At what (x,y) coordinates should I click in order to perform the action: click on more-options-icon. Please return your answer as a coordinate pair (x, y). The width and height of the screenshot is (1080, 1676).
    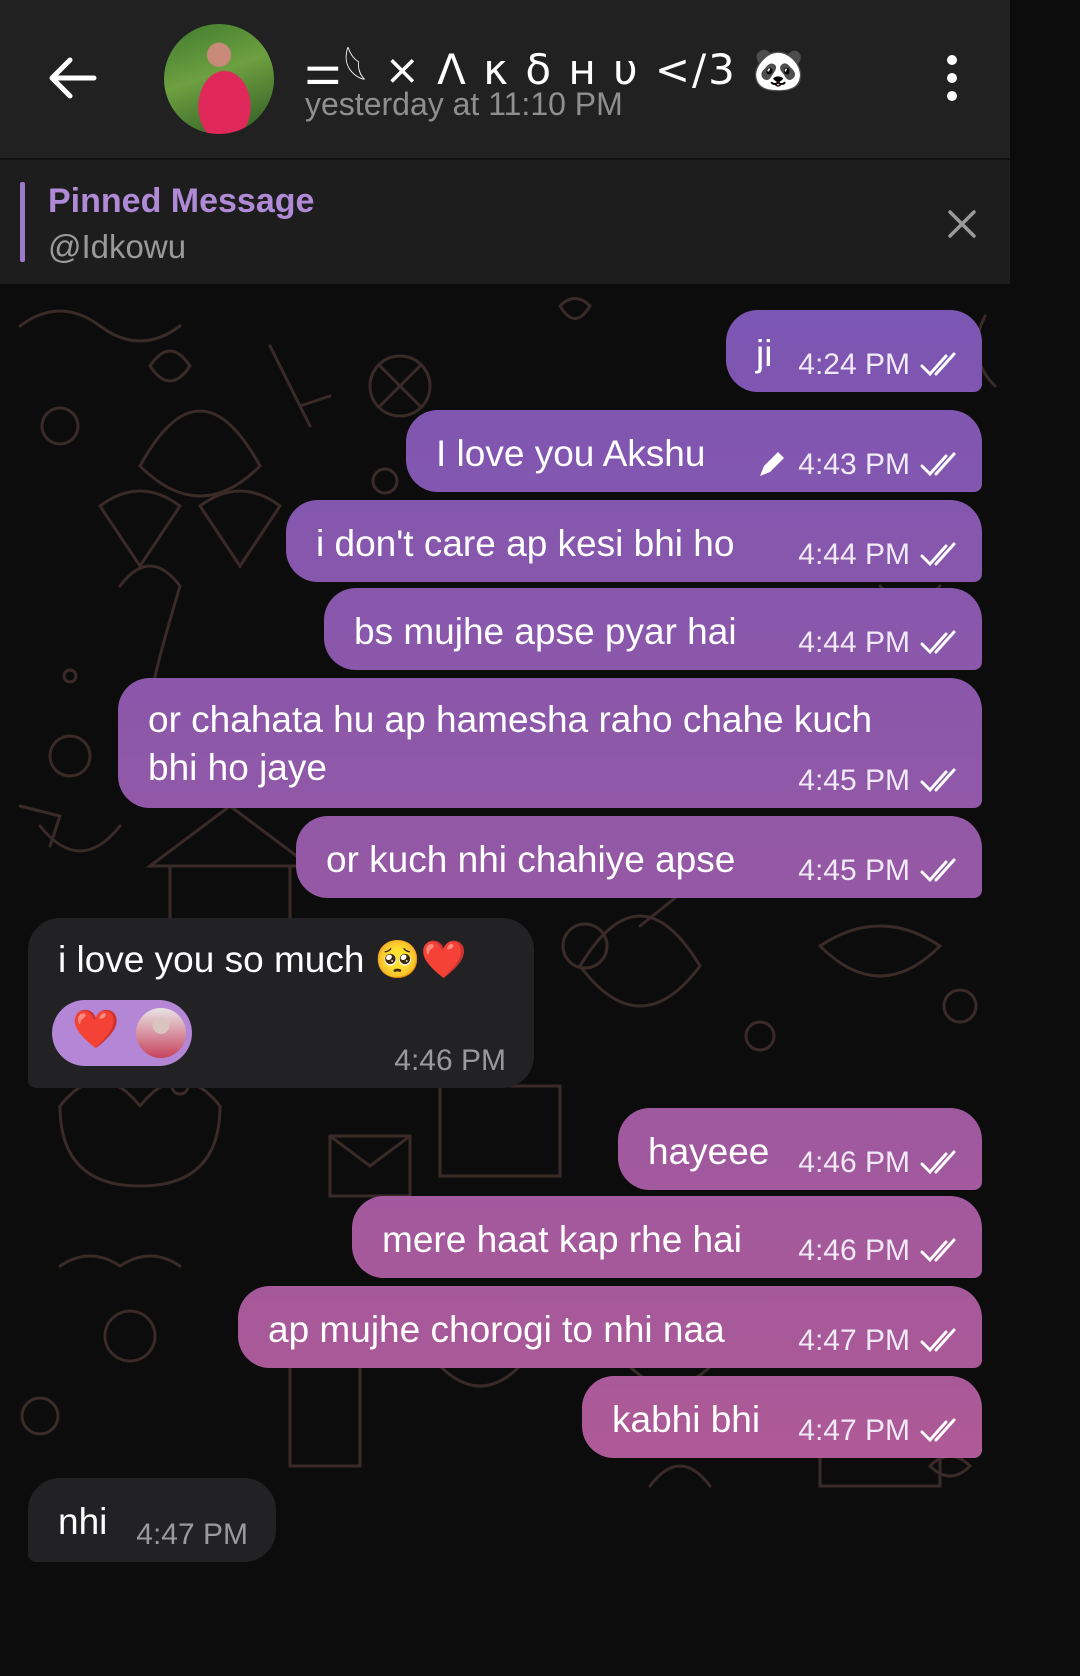
    Looking at the image, I should click on (952, 78).